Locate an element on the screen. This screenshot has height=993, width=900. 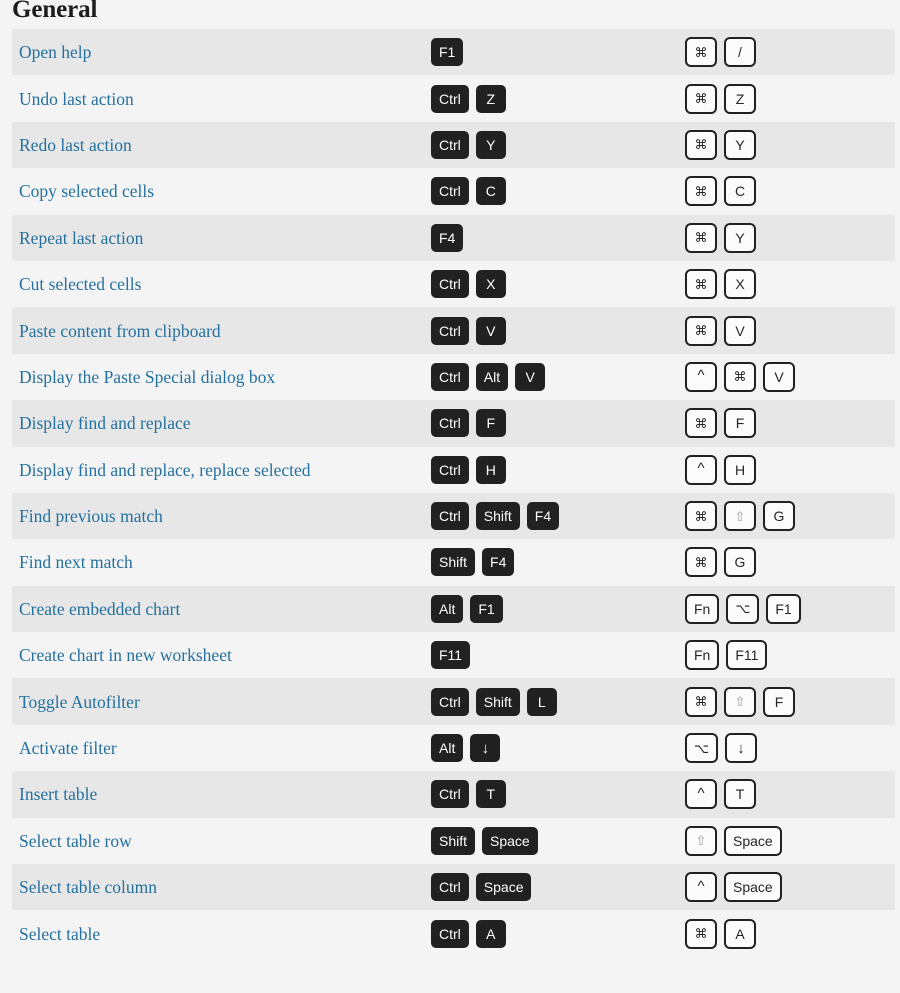
shortcut-description-link: Insert table is located at coordinates (219, 794).